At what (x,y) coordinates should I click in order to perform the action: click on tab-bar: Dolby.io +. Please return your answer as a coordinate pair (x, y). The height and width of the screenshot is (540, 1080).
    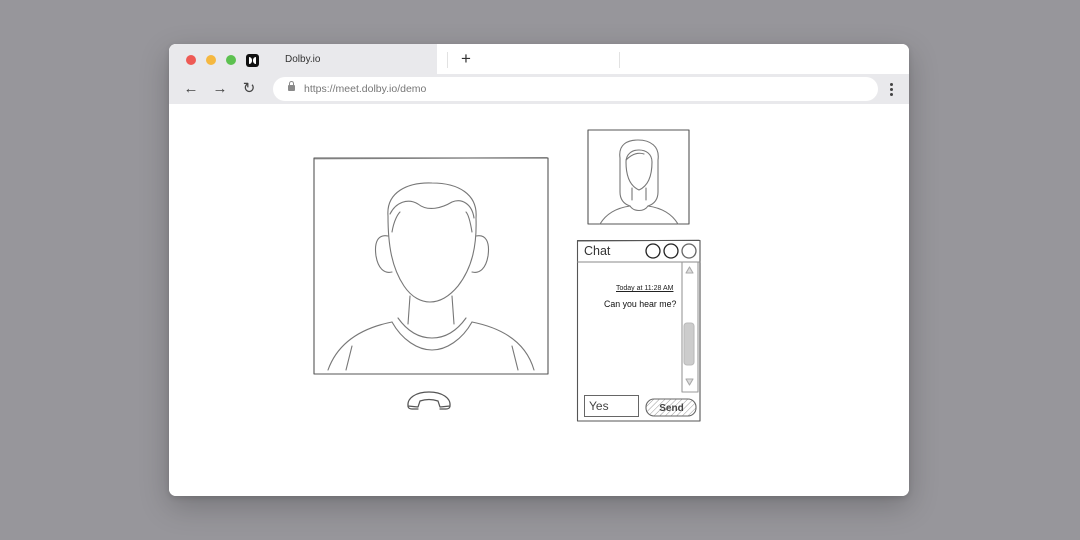
    Looking at the image, I should click on (539, 59).